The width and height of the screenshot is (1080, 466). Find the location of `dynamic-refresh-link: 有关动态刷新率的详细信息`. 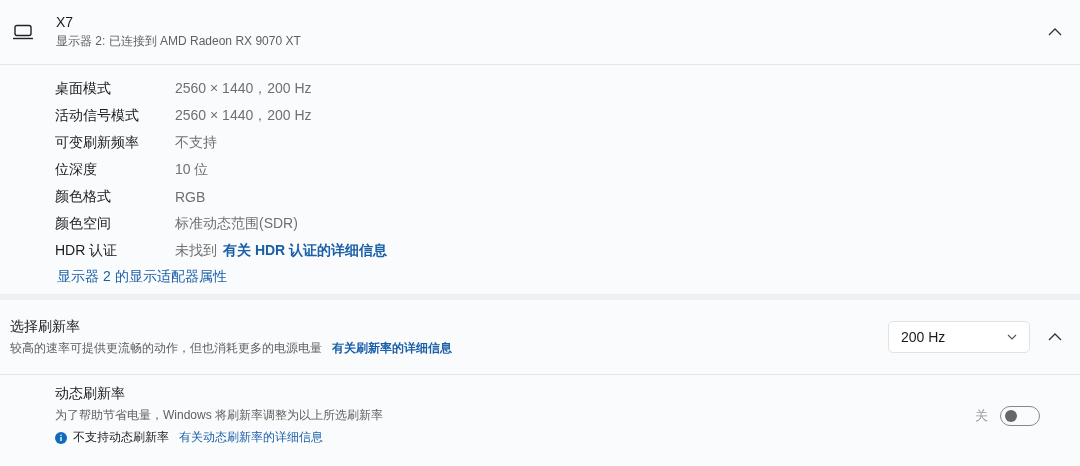

dynamic-refresh-link: 有关动态刷新率的详细信息 is located at coordinates (251, 437).